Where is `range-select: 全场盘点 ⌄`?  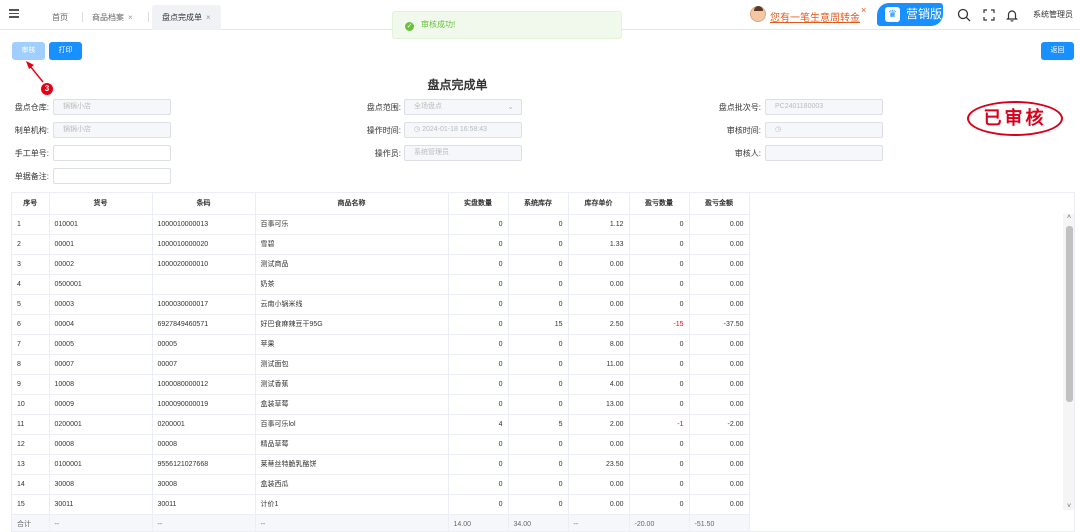 range-select: 全场盘点 ⌄ is located at coordinates (463, 107).